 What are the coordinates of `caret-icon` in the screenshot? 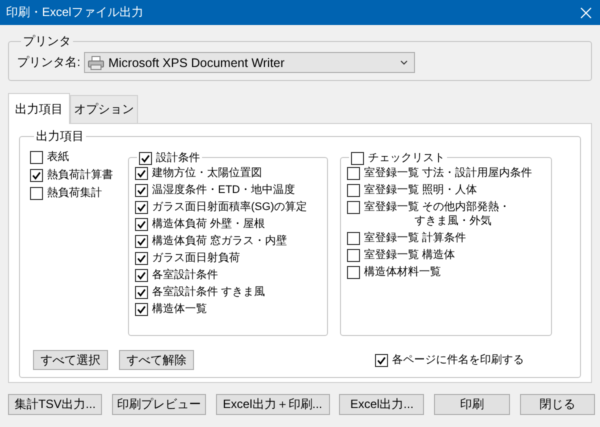 It's located at (404, 62).